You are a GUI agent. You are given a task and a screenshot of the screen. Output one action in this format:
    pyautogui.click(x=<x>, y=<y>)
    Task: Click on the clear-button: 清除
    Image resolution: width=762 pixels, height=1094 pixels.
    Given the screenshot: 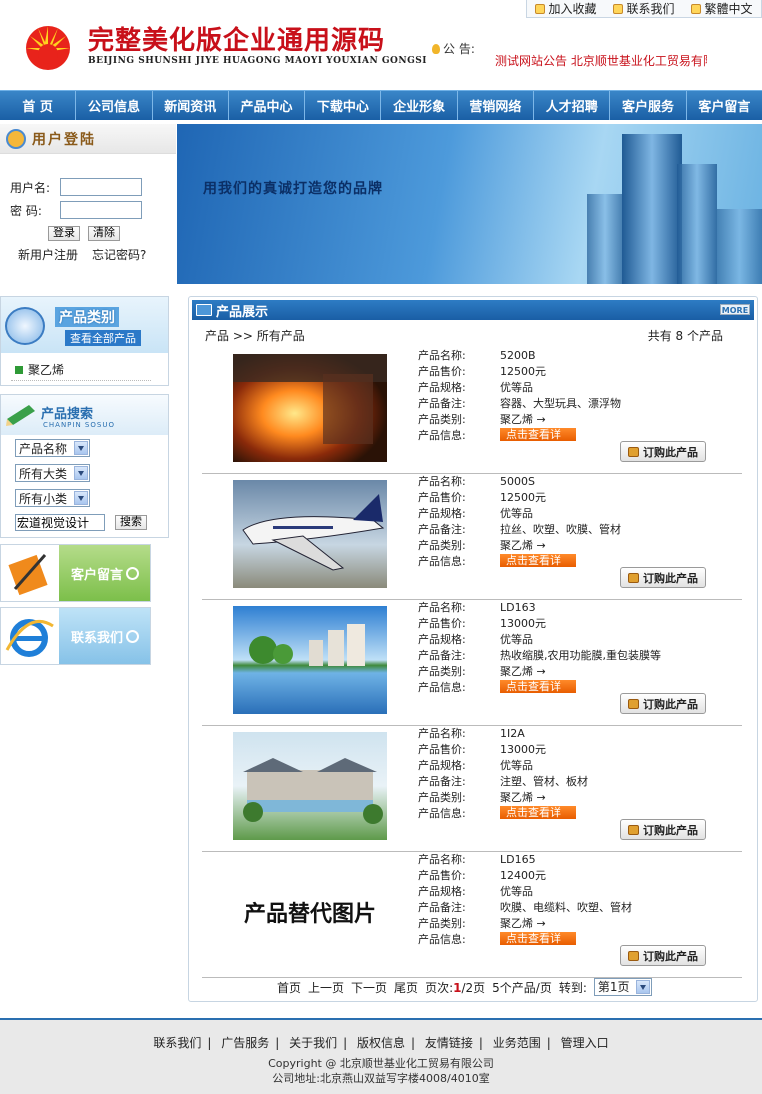 What is the action you would take?
    pyautogui.click(x=104, y=233)
    